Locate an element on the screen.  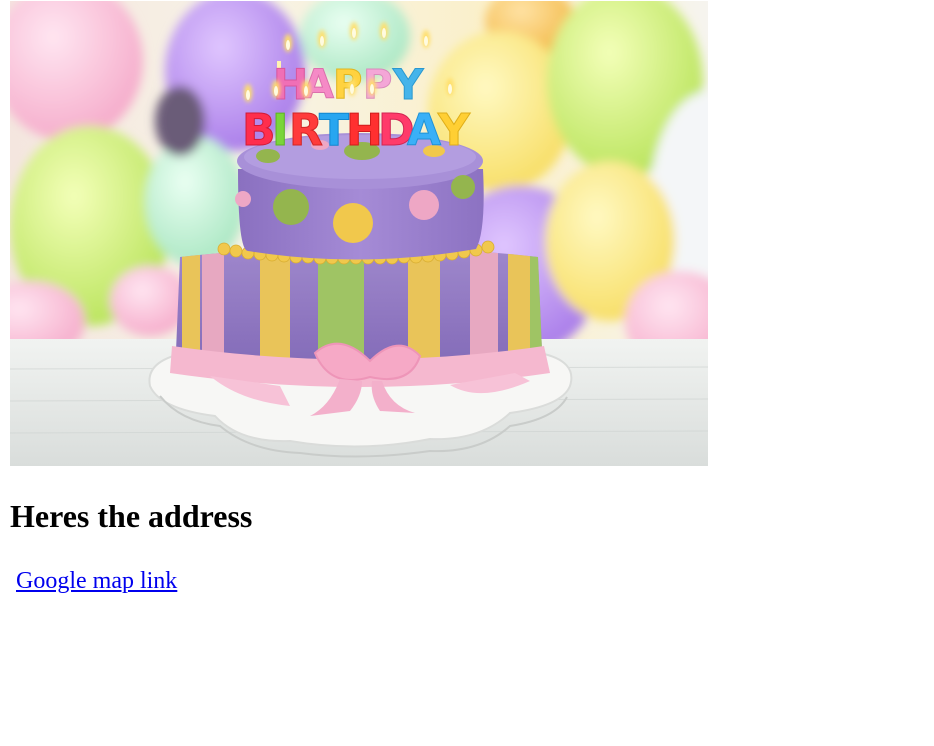
svg-text: T is located at coordinates (334, 130).